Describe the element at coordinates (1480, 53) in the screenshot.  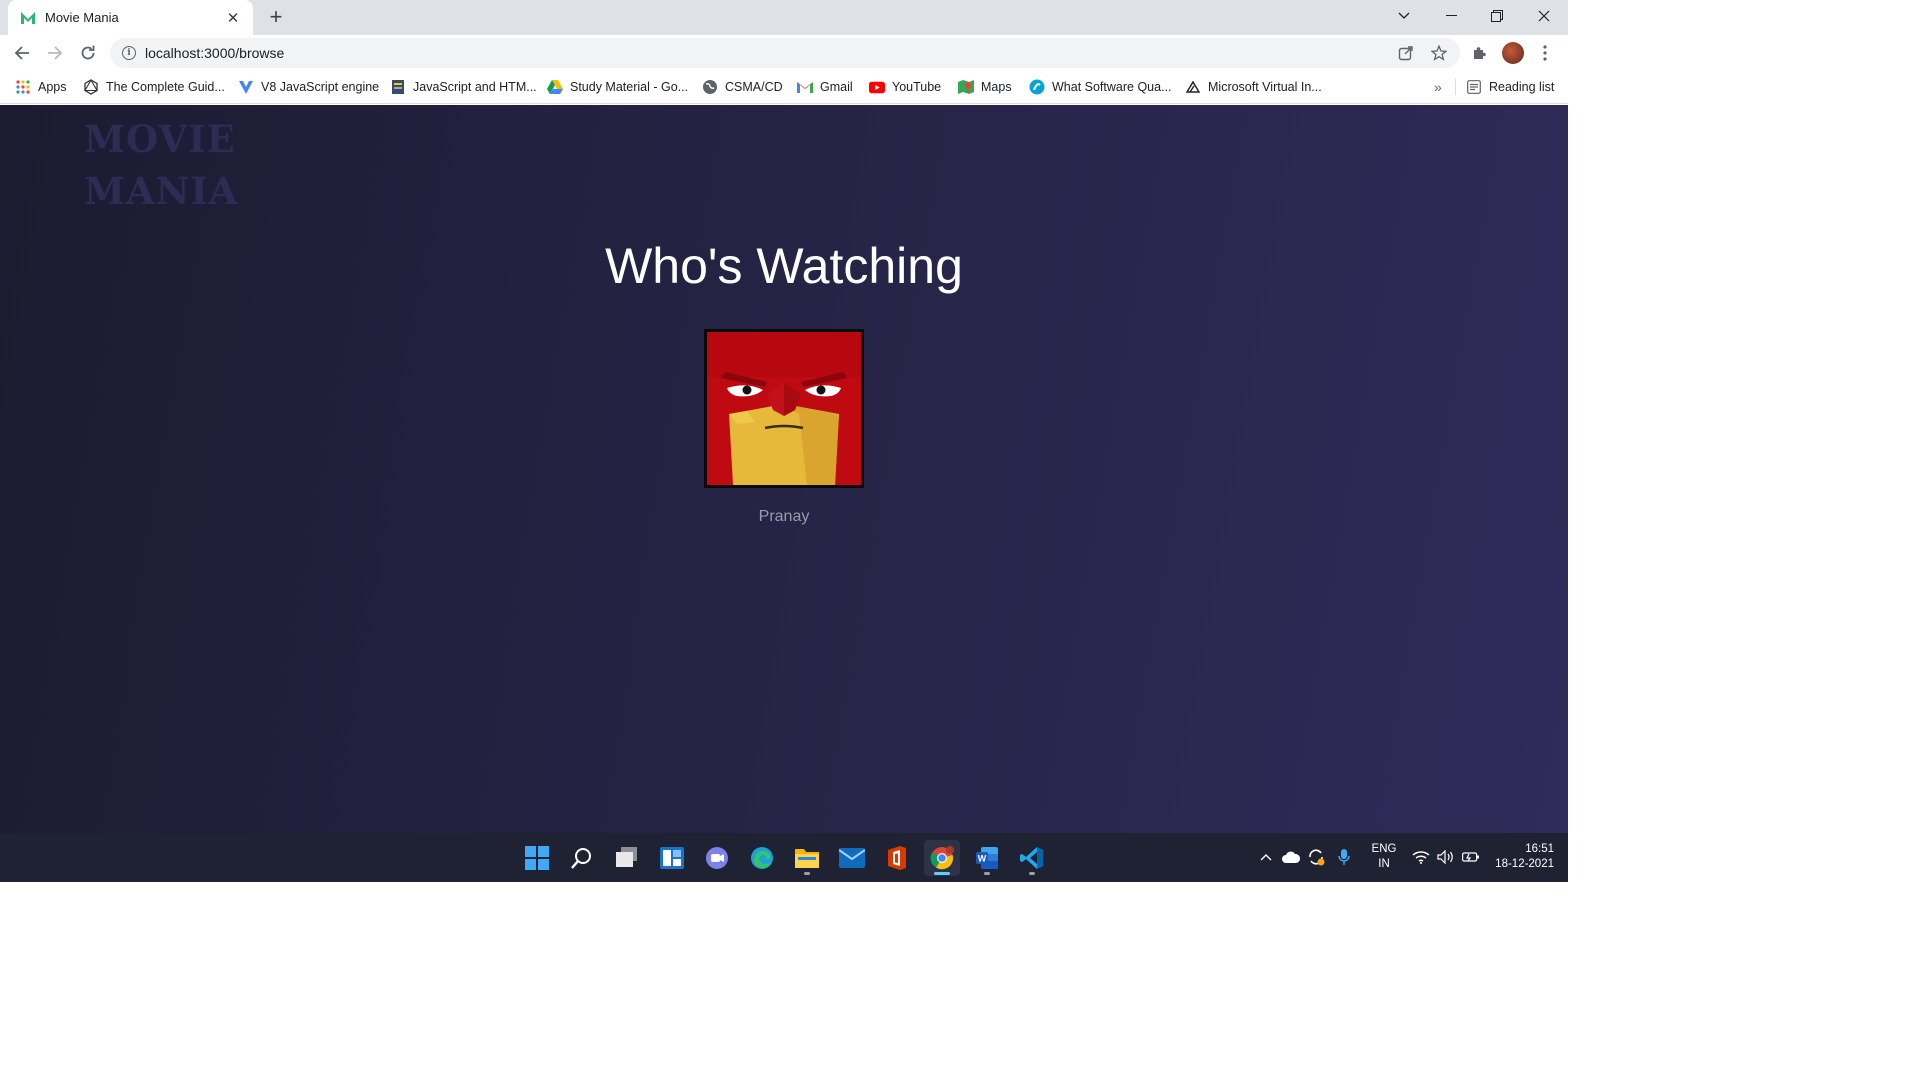
I see `extensions-puzzle-icon` at that location.